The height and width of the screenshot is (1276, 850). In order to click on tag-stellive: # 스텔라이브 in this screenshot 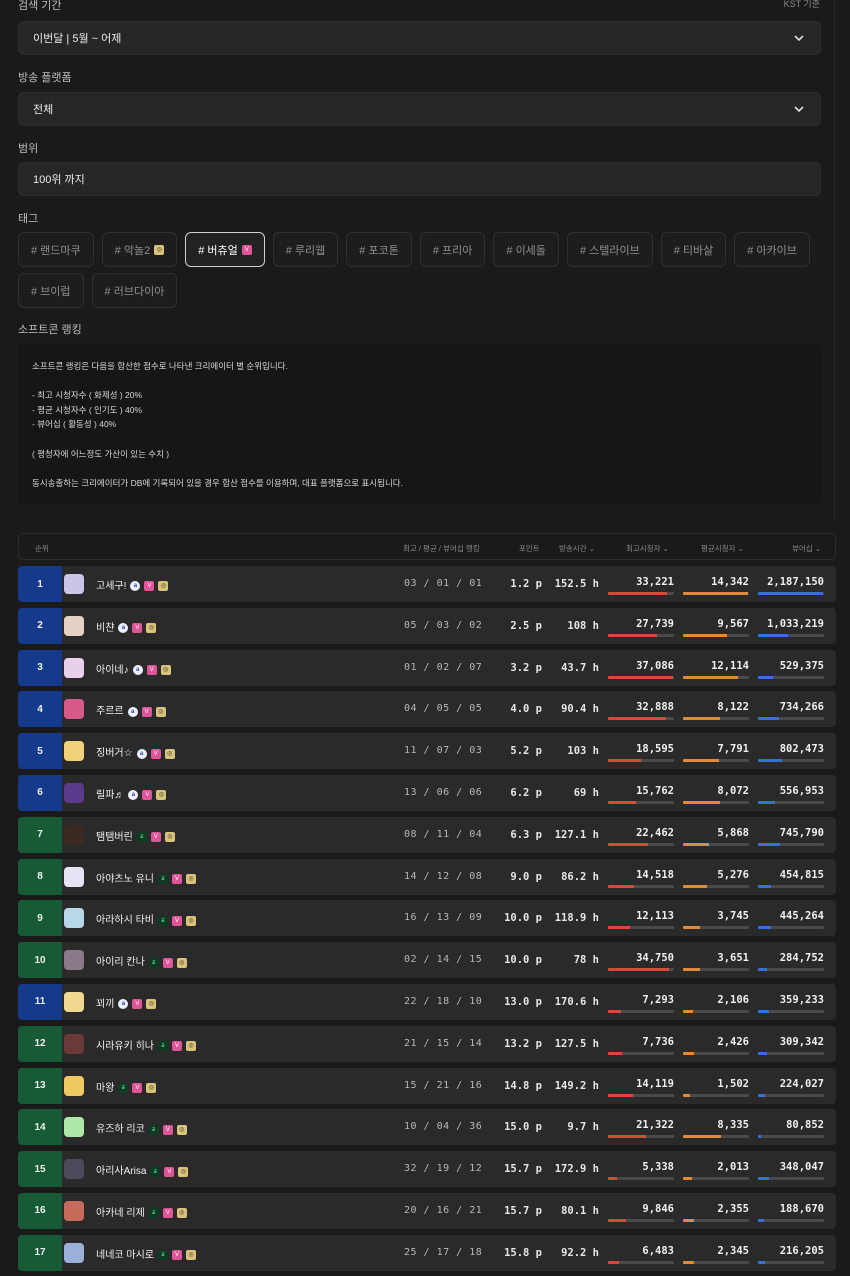, I will do `click(609, 249)`.